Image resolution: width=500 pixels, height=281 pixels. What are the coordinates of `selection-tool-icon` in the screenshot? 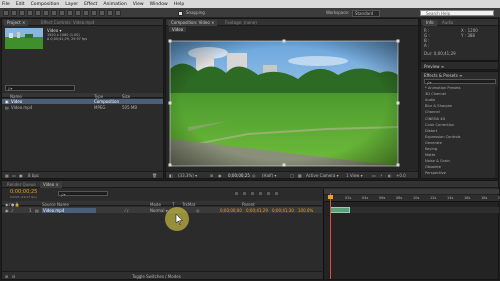 It's located at (14, 13).